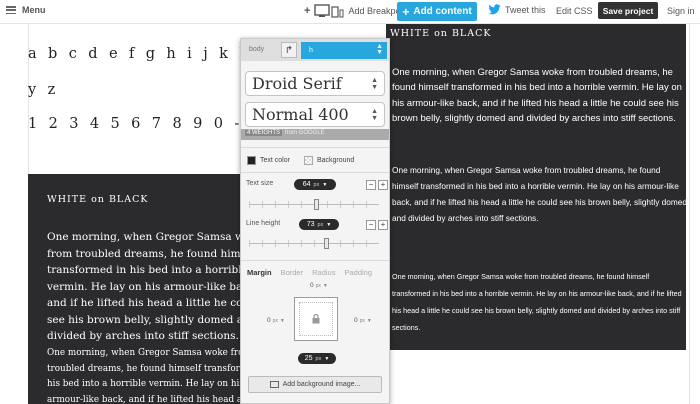 The width and height of the screenshot is (700, 404). Describe the element at coordinates (681, 11) in the screenshot. I see `sign-in-link: Sign in` at that location.